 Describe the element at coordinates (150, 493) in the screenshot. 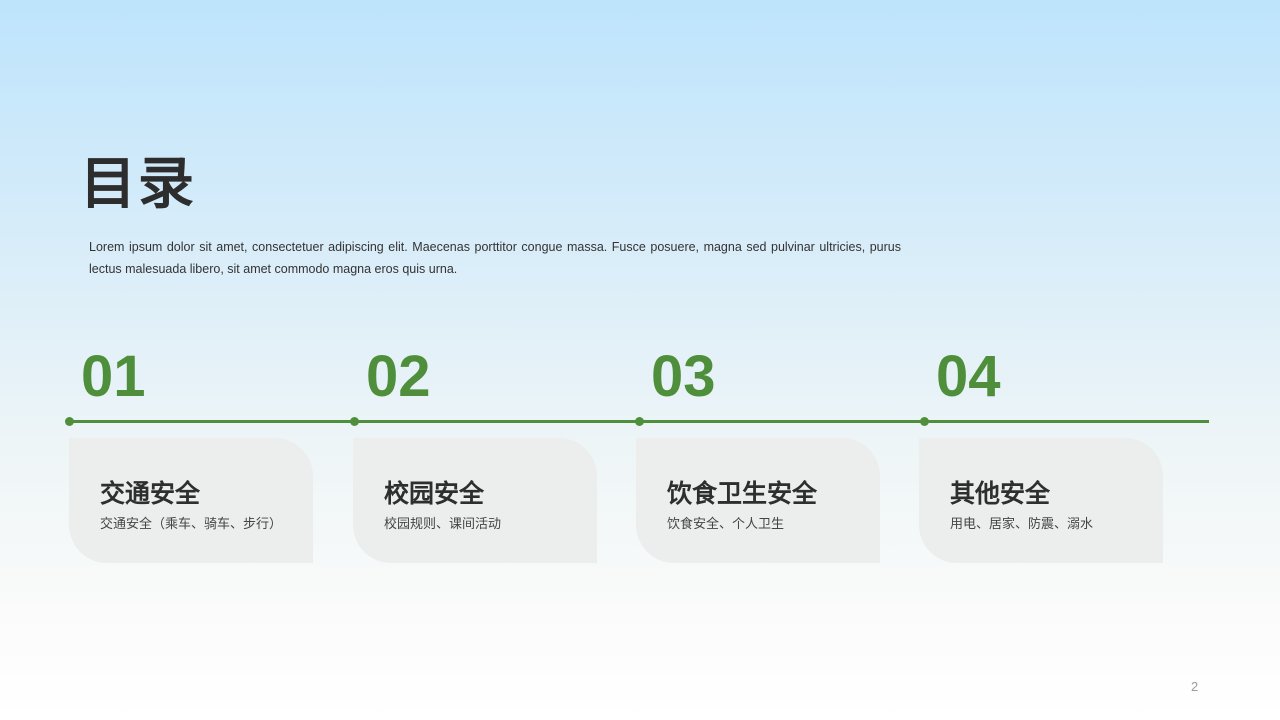

I see `section-card-title: 交通安全` at that location.